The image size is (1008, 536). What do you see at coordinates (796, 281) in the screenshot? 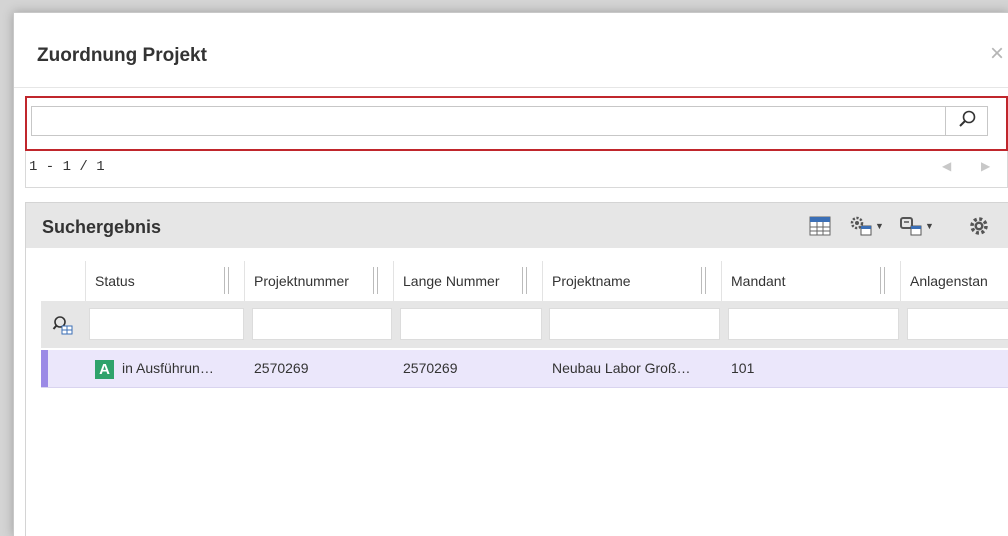
I see `column-header-mandant: Mandant` at bounding box center [796, 281].